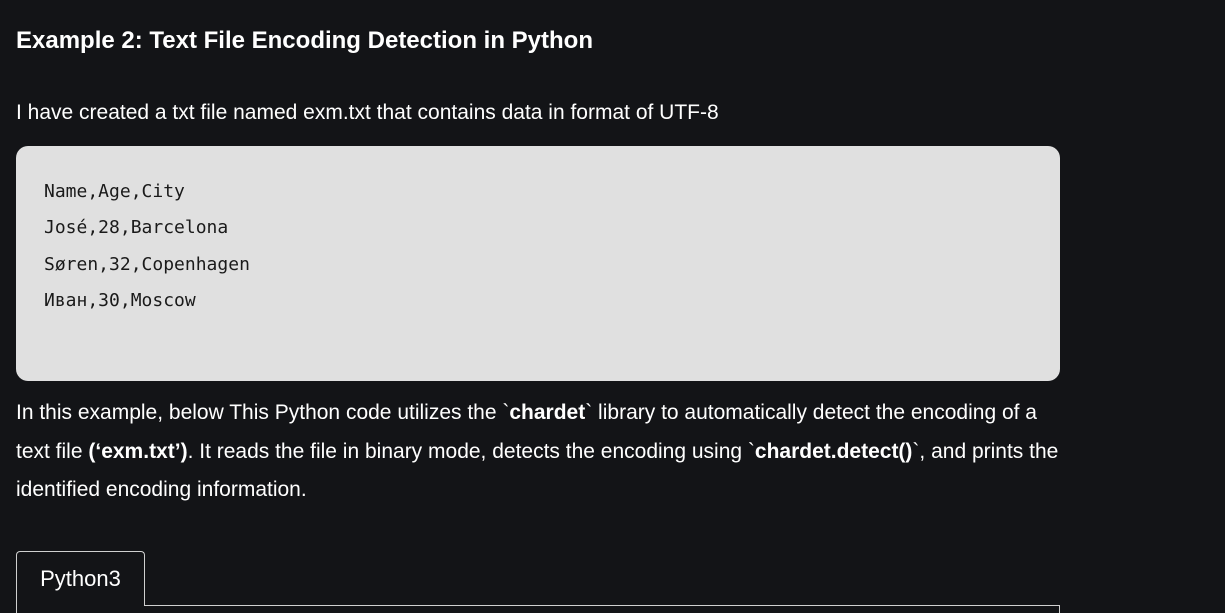 This screenshot has width=1225, height=613. Describe the element at coordinates (80, 578) in the screenshot. I see `tab-python3: Python3` at that location.